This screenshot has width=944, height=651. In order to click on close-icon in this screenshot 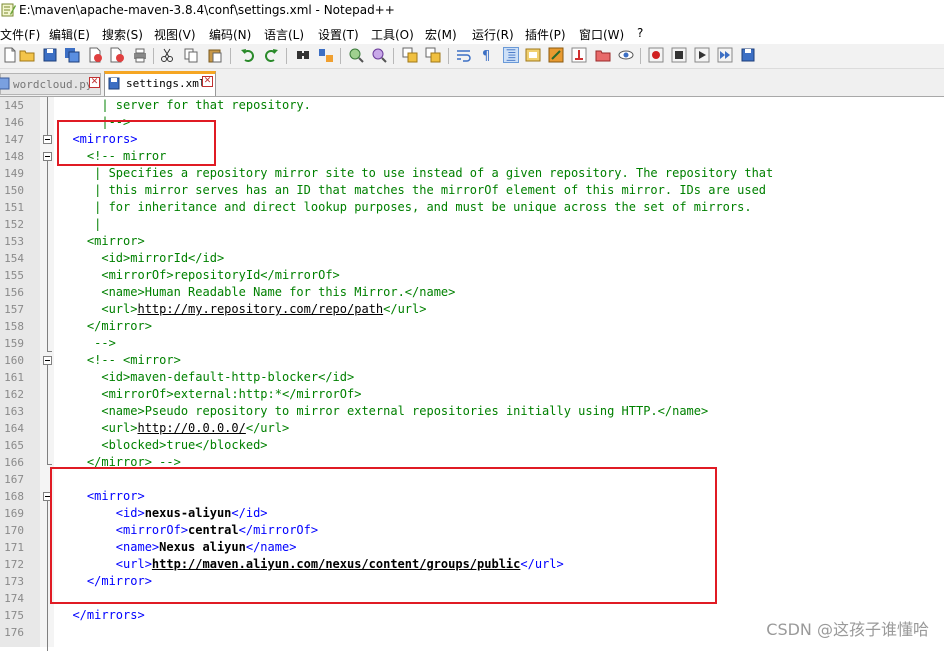, I will do `click(95, 55)`.